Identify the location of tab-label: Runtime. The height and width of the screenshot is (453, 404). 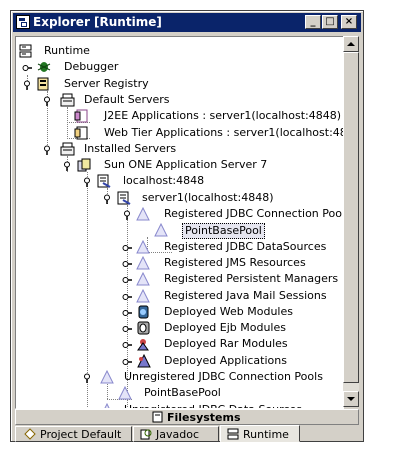
(266, 434).